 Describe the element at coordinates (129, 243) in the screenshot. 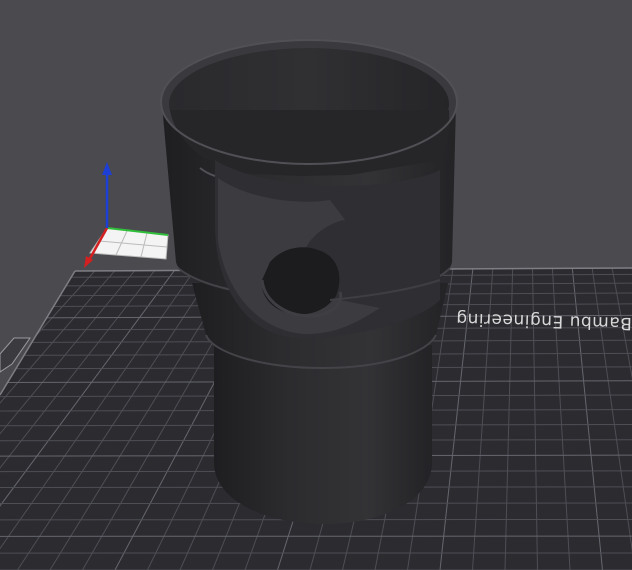

I see `origin-marker` at that location.